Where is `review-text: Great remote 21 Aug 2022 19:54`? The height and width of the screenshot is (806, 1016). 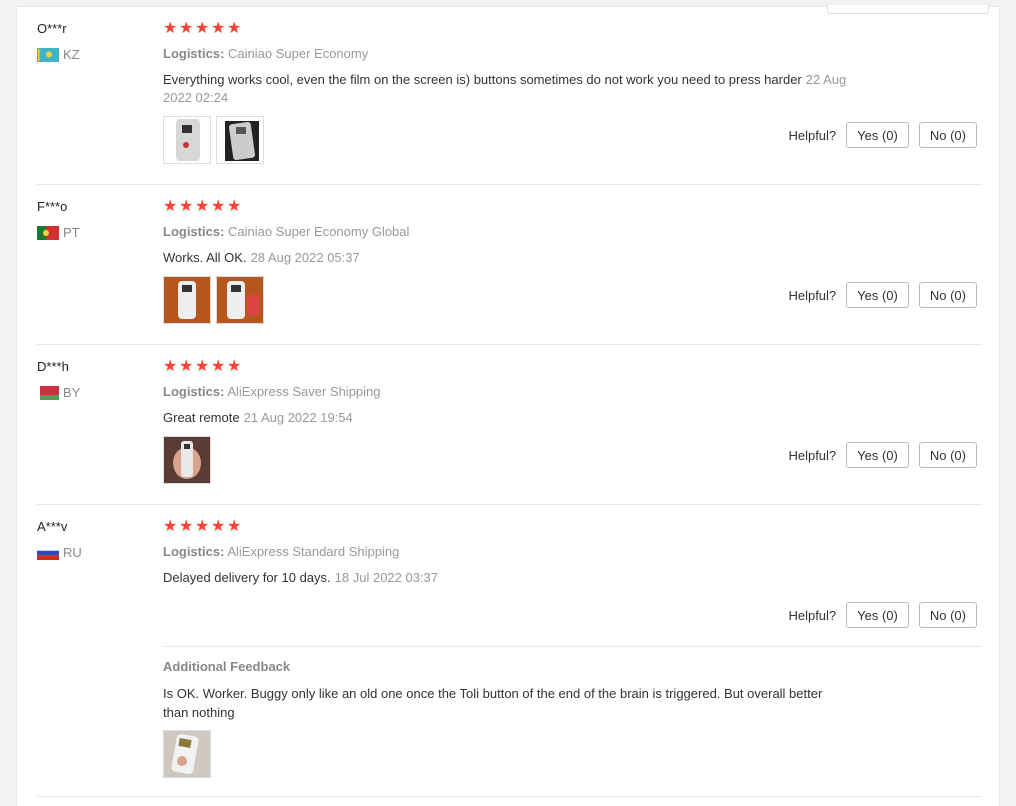 review-text: Great remote 21 Aug 2022 19:54 is located at coordinates (258, 418).